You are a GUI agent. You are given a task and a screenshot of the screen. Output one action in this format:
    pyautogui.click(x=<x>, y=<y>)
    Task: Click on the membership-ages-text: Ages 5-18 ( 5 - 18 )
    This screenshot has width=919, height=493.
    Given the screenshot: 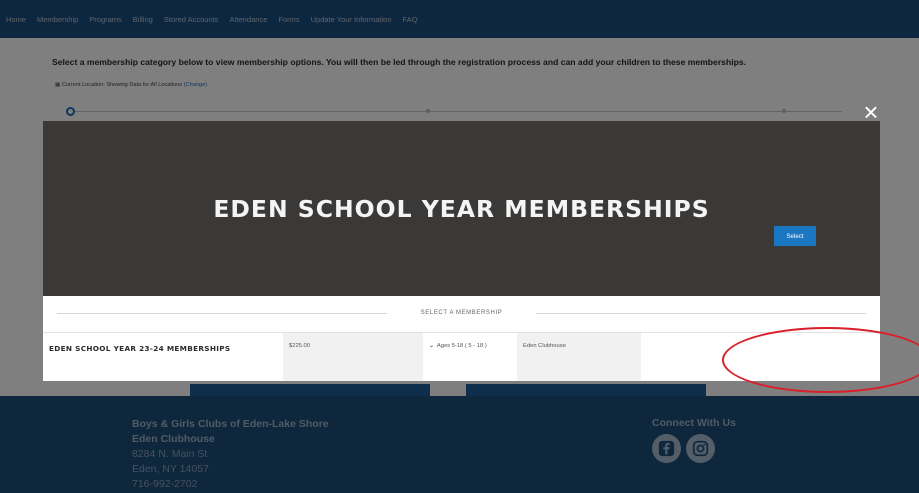 What is the action you would take?
    pyautogui.click(x=461, y=346)
    